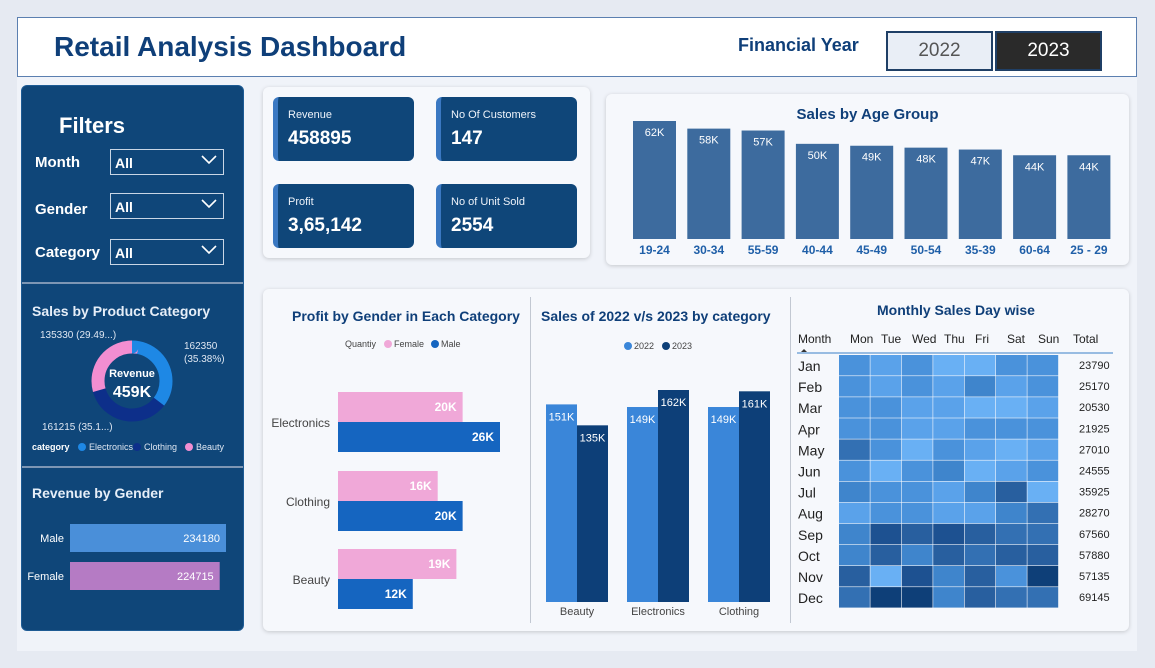 This screenshot has height=668, width=1155. I want to click on filters-title: Filters, so click(92, 125).